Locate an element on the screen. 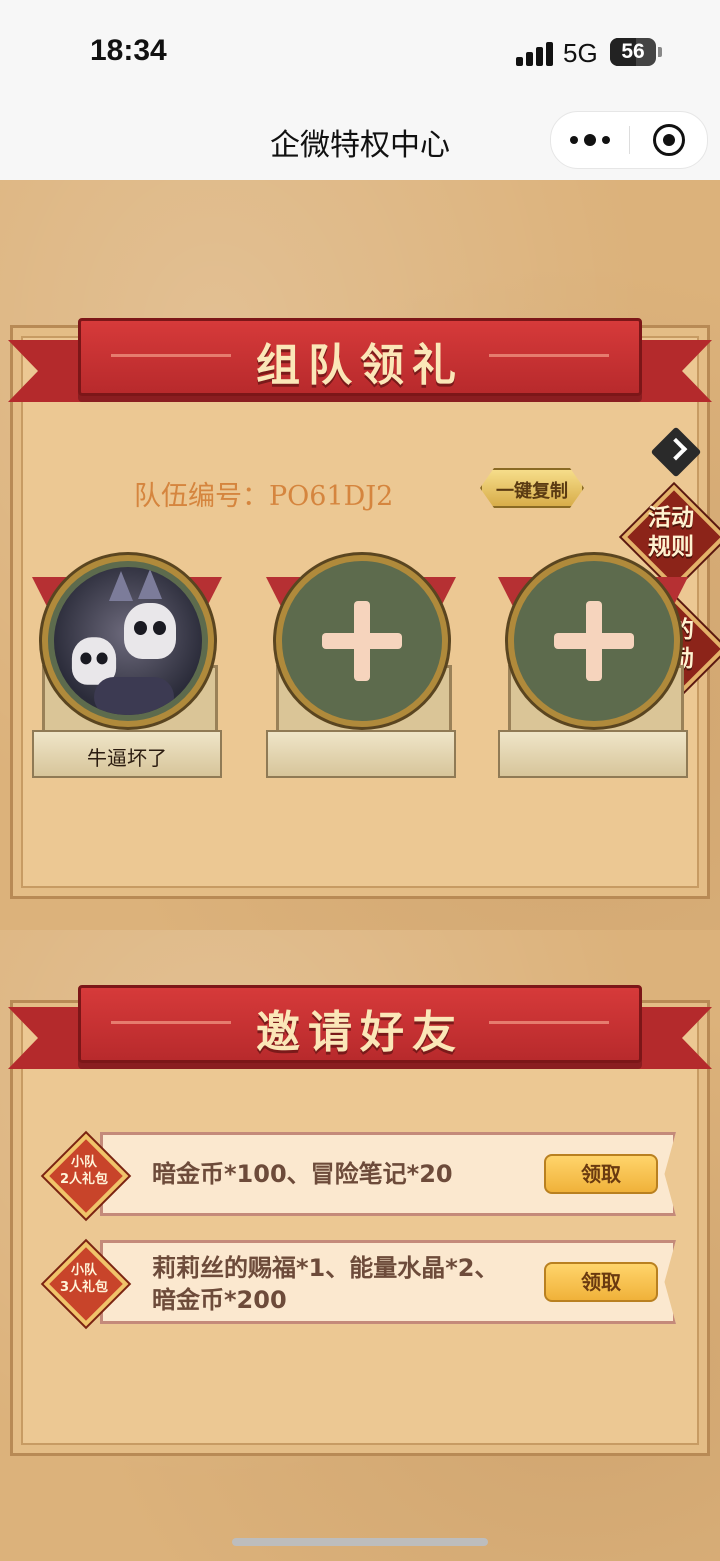 The width and height of the screenshot is (720, 1561). team-id: 队伍编号：PO61DJ2 is located at coordinates (264, 496).